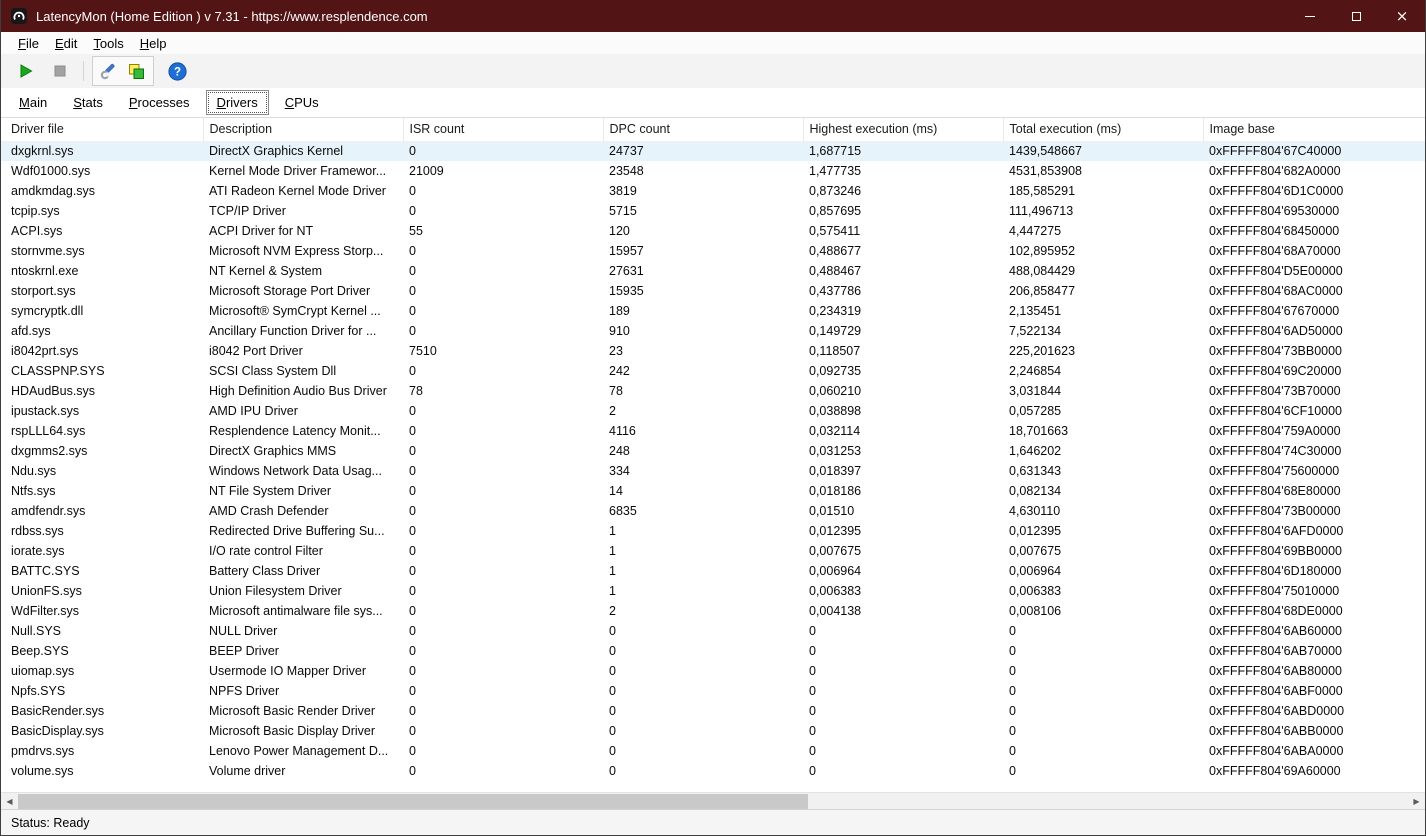 The image size is (1426, 836). I want to click on cell-highest-execution: 0,488677, so click(903, 251).